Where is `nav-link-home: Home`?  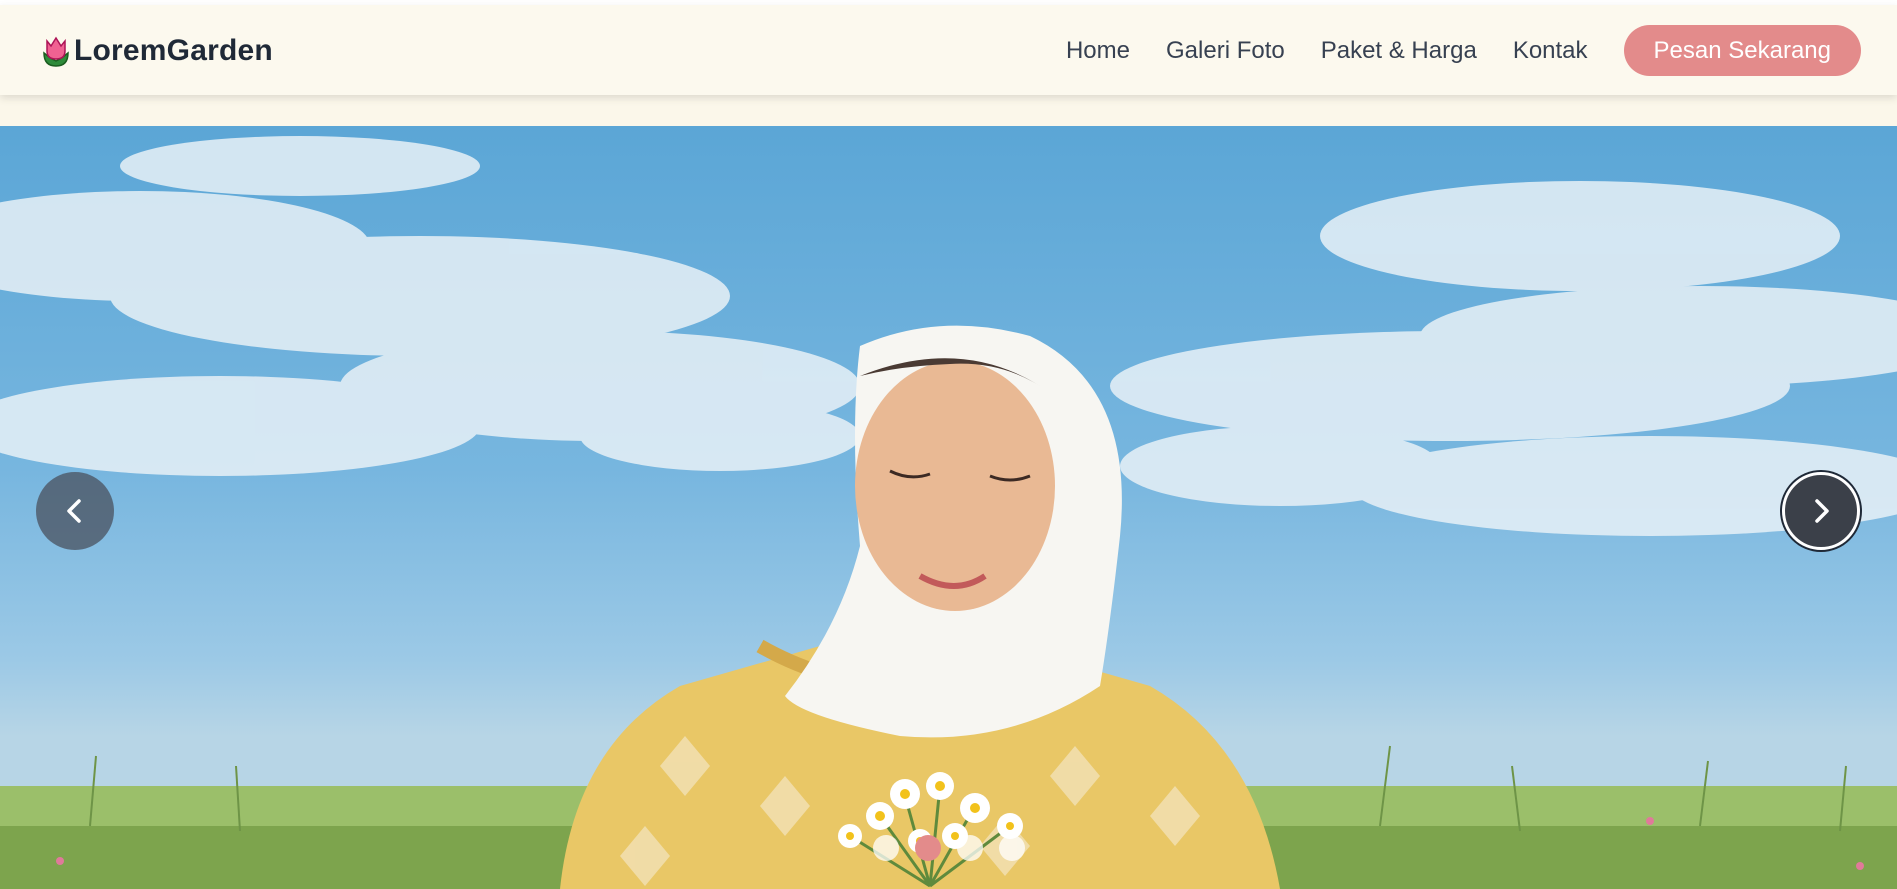 nav-link-home: Home is located at coordinates (1098, 51).